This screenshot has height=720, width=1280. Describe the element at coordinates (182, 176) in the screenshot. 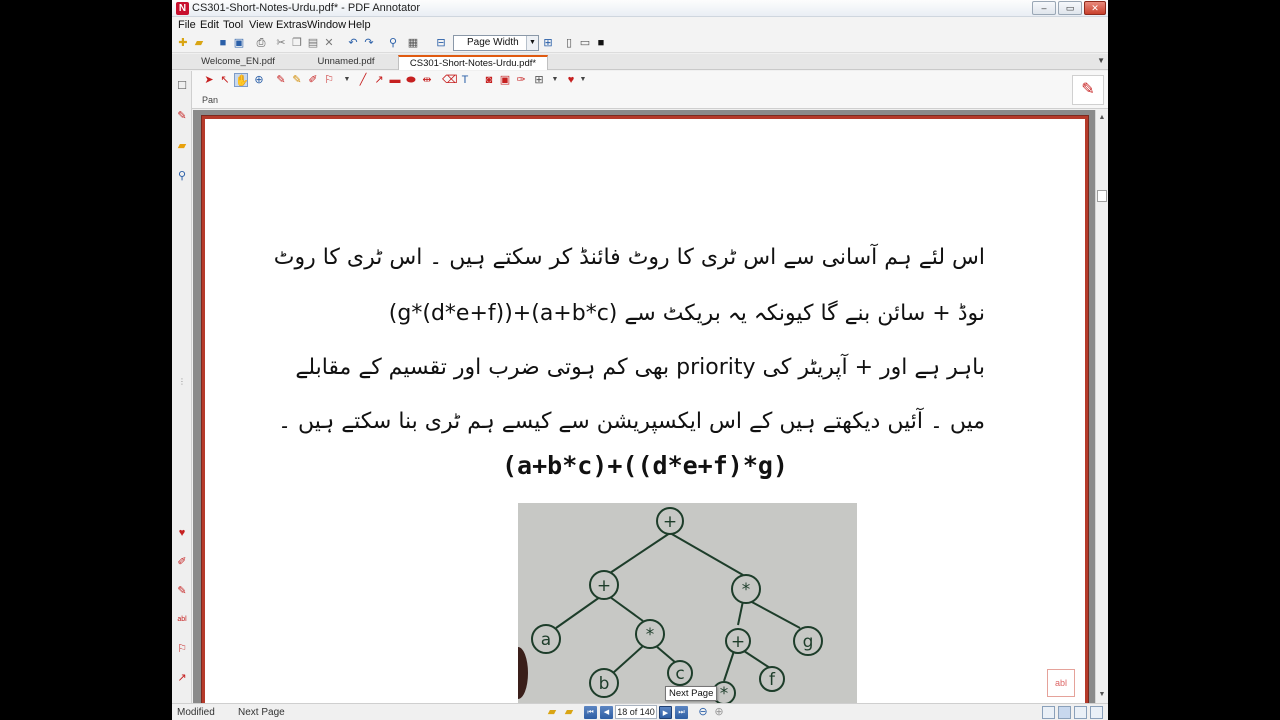

I see `sidebar-attachment-icon: ⚲` at that location.